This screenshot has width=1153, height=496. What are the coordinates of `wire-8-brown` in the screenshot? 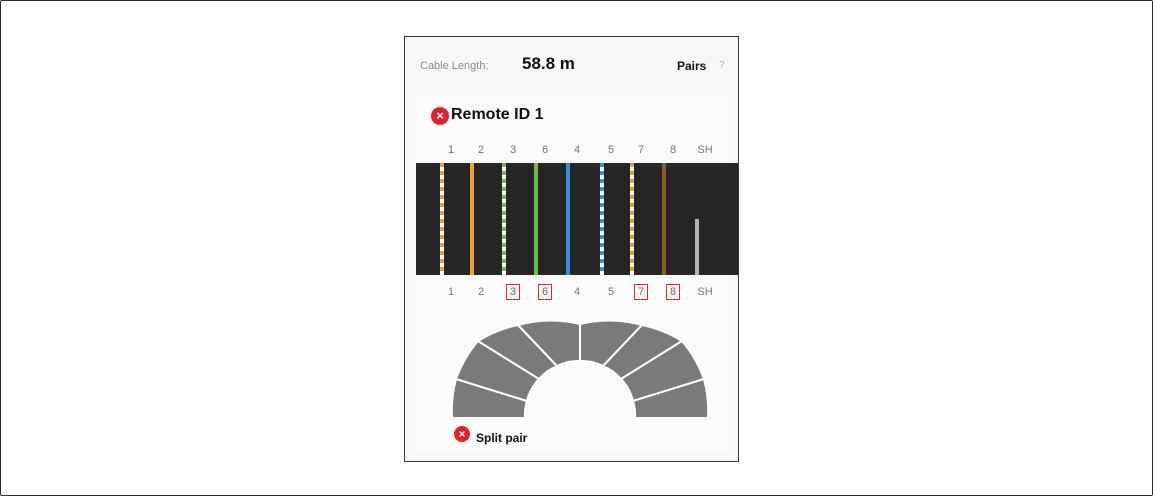 It's located at (664, 219).